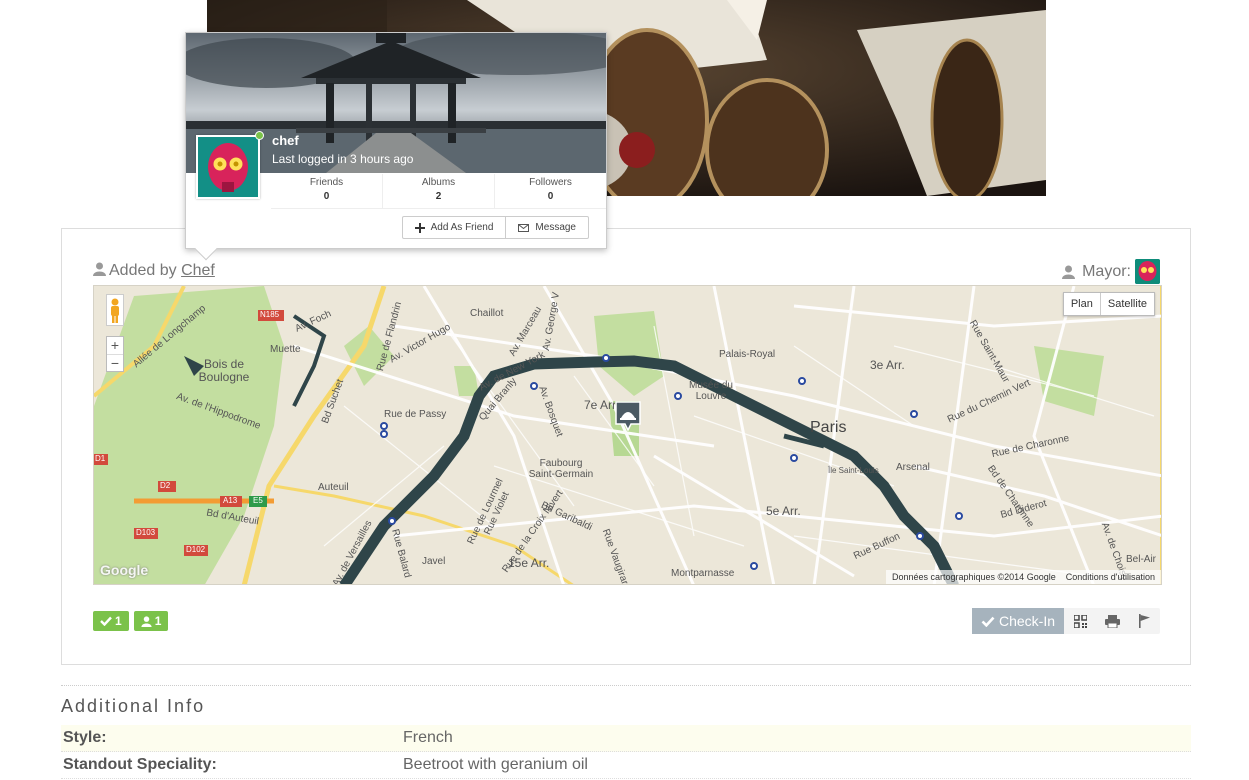 This screenshot has height=780, width=1249. Describe the element at coordinates (1126, 304) in the screenshot. I see `map-type-satellite-button: Satellite` at that location.